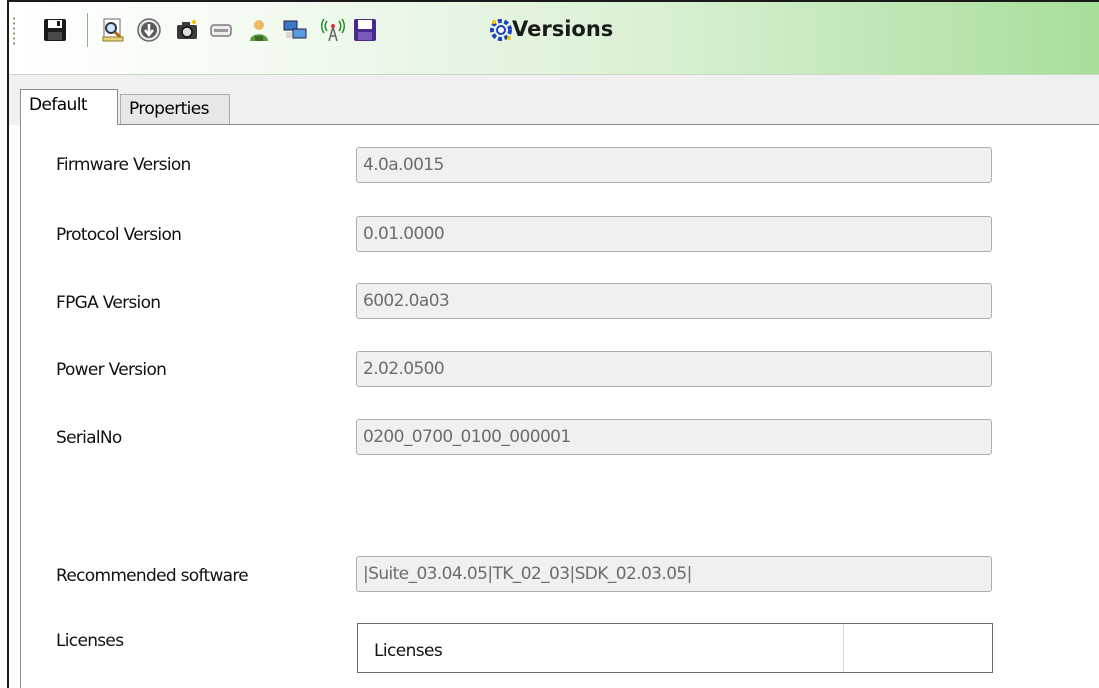  I want to click on toolbar-grip, so click(14, 31).